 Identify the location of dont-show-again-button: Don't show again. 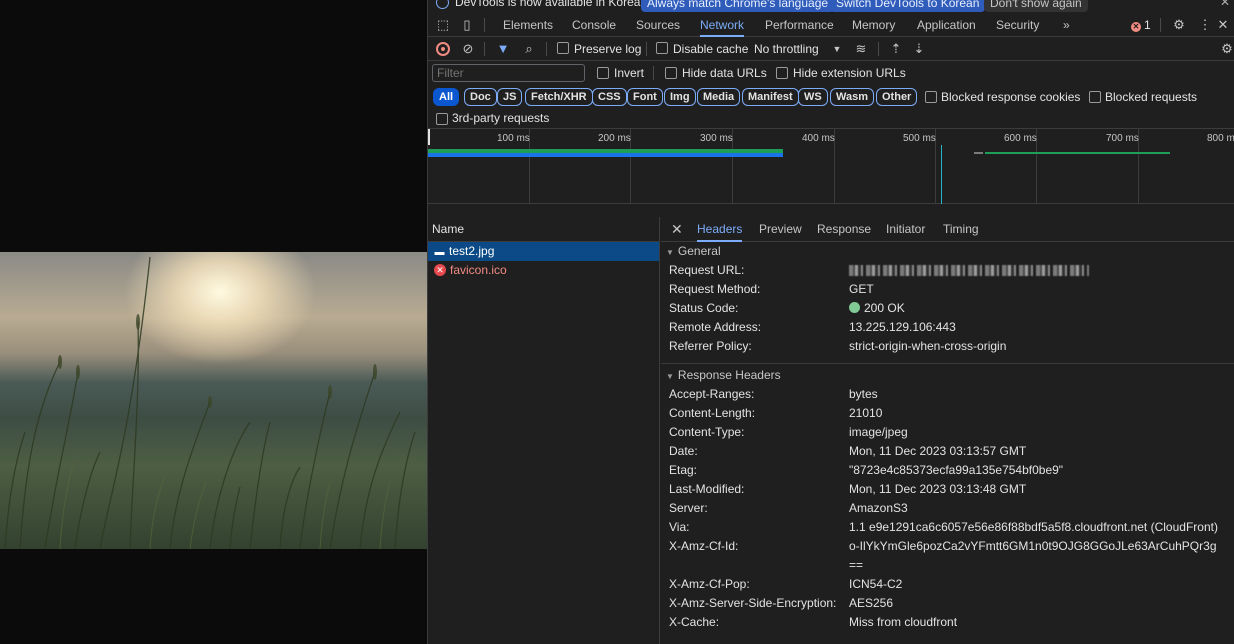
(1036, 6).